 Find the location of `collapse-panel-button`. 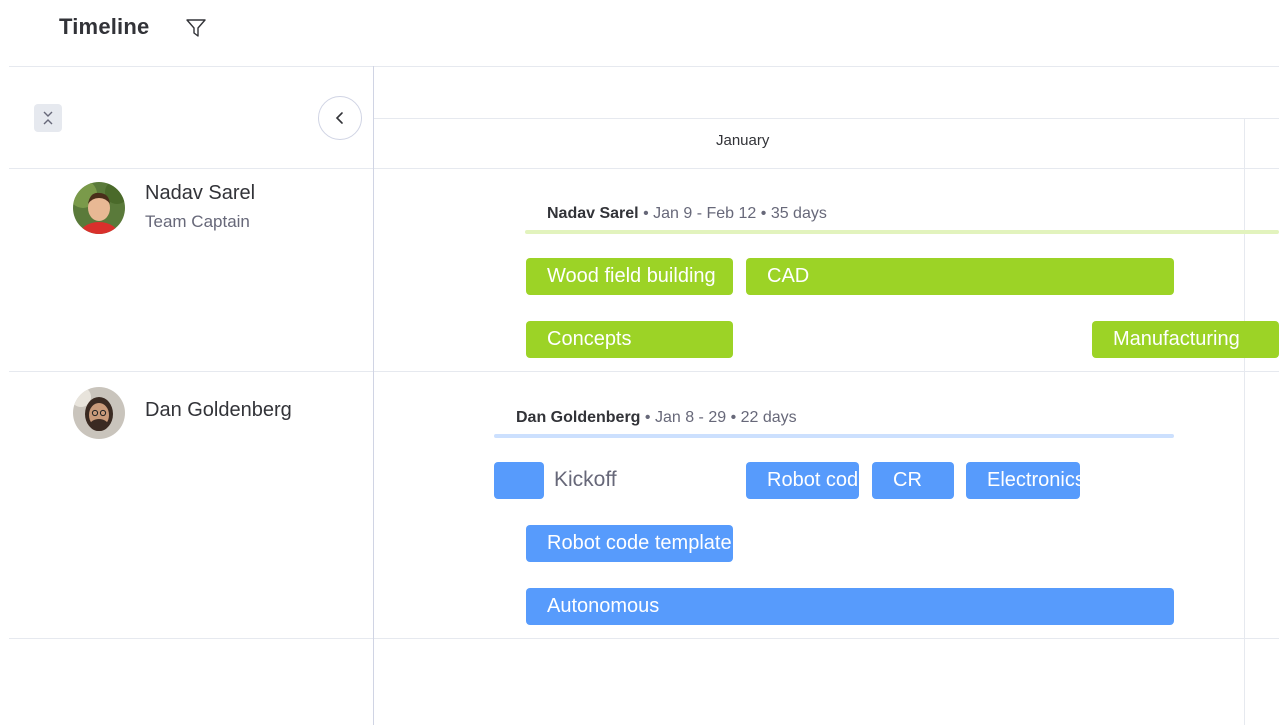

collapse-panel-button is located at coordinates (340, 118).